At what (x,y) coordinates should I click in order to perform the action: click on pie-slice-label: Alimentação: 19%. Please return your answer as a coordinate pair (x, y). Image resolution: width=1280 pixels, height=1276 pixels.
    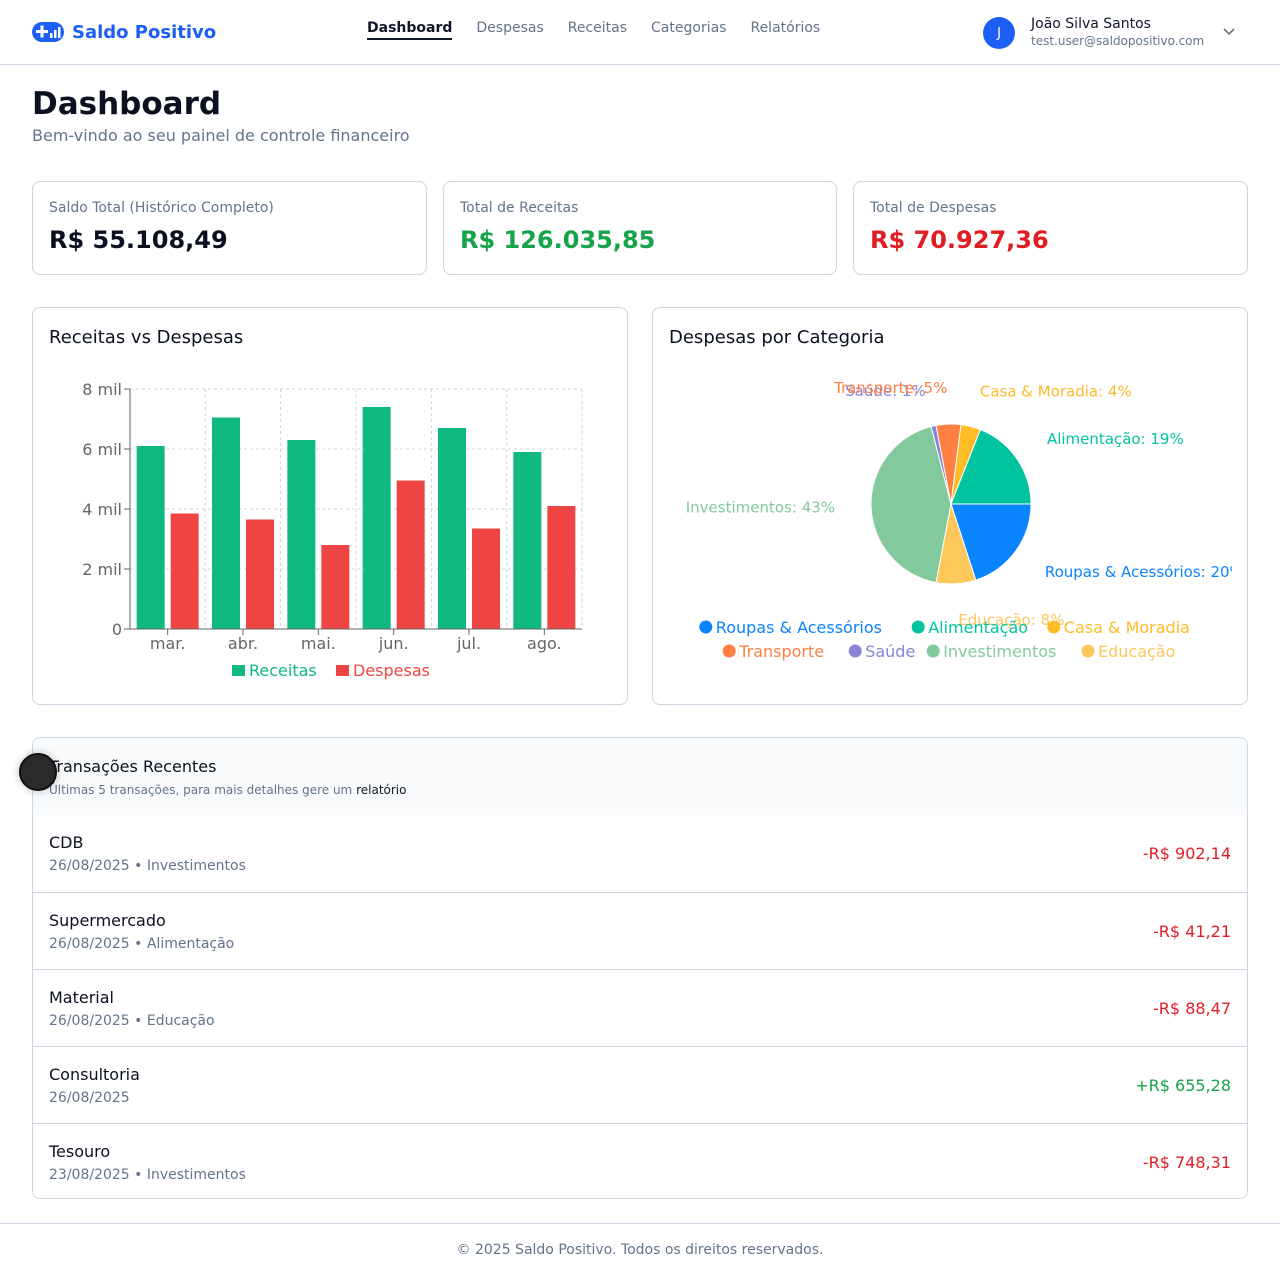
    Looking at the image, I should click on (1115, 439).